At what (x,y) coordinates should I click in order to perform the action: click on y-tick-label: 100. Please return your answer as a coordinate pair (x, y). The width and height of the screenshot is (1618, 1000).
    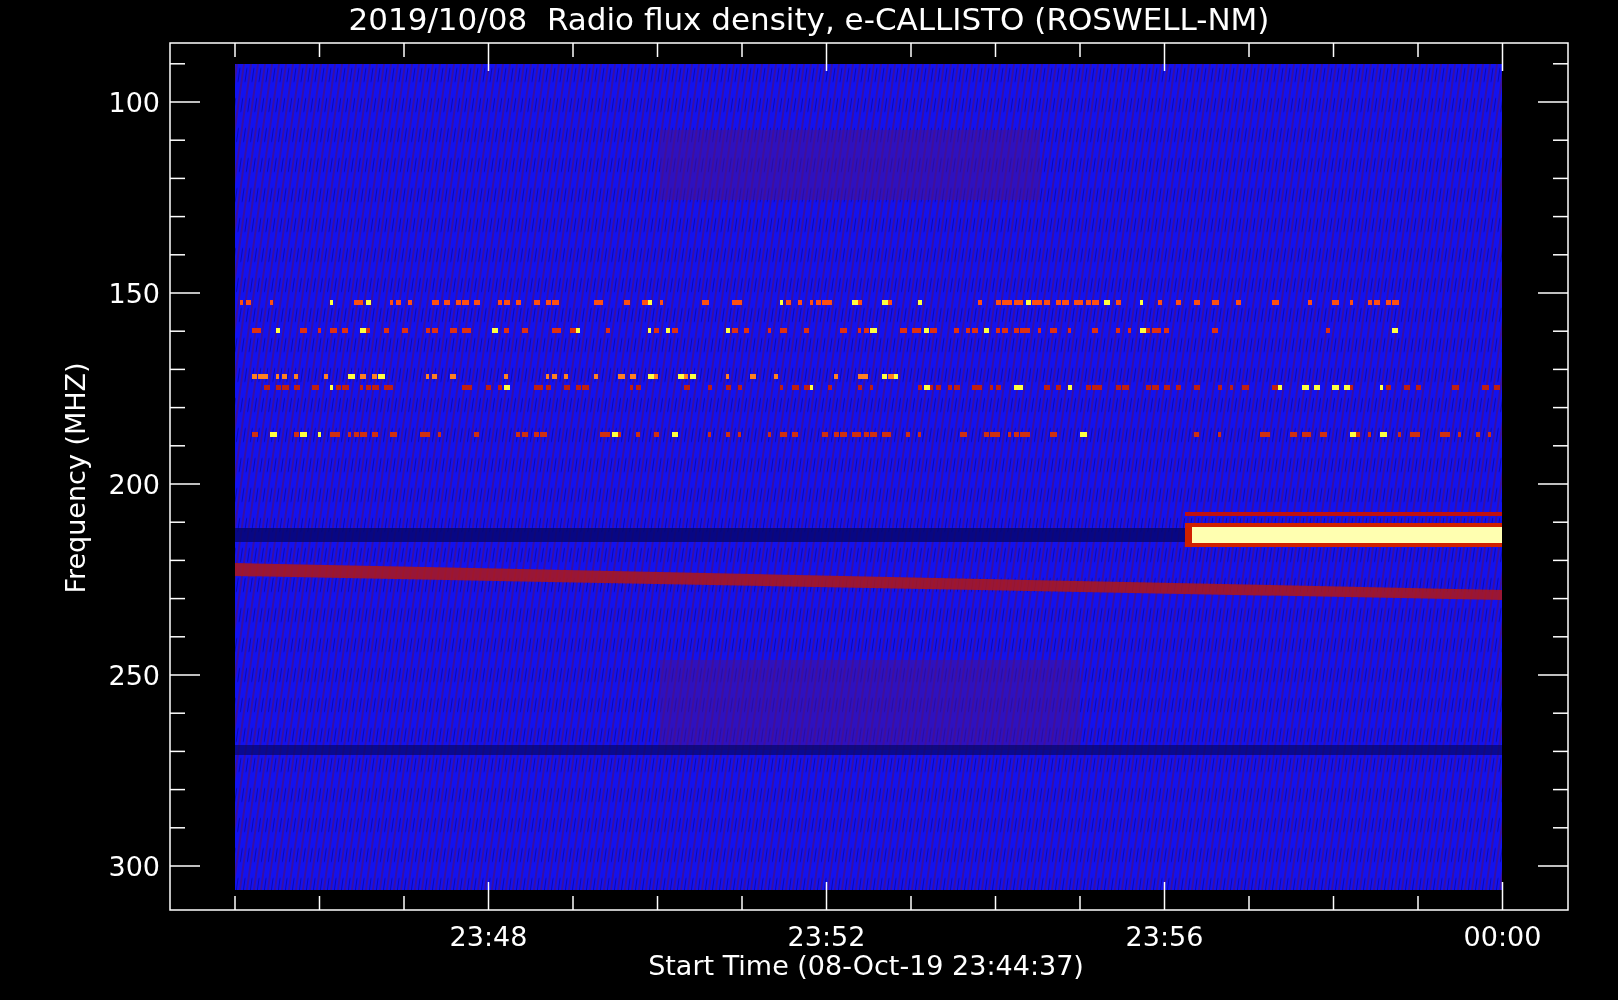
    Looking at the image, I should click on (134, 102).